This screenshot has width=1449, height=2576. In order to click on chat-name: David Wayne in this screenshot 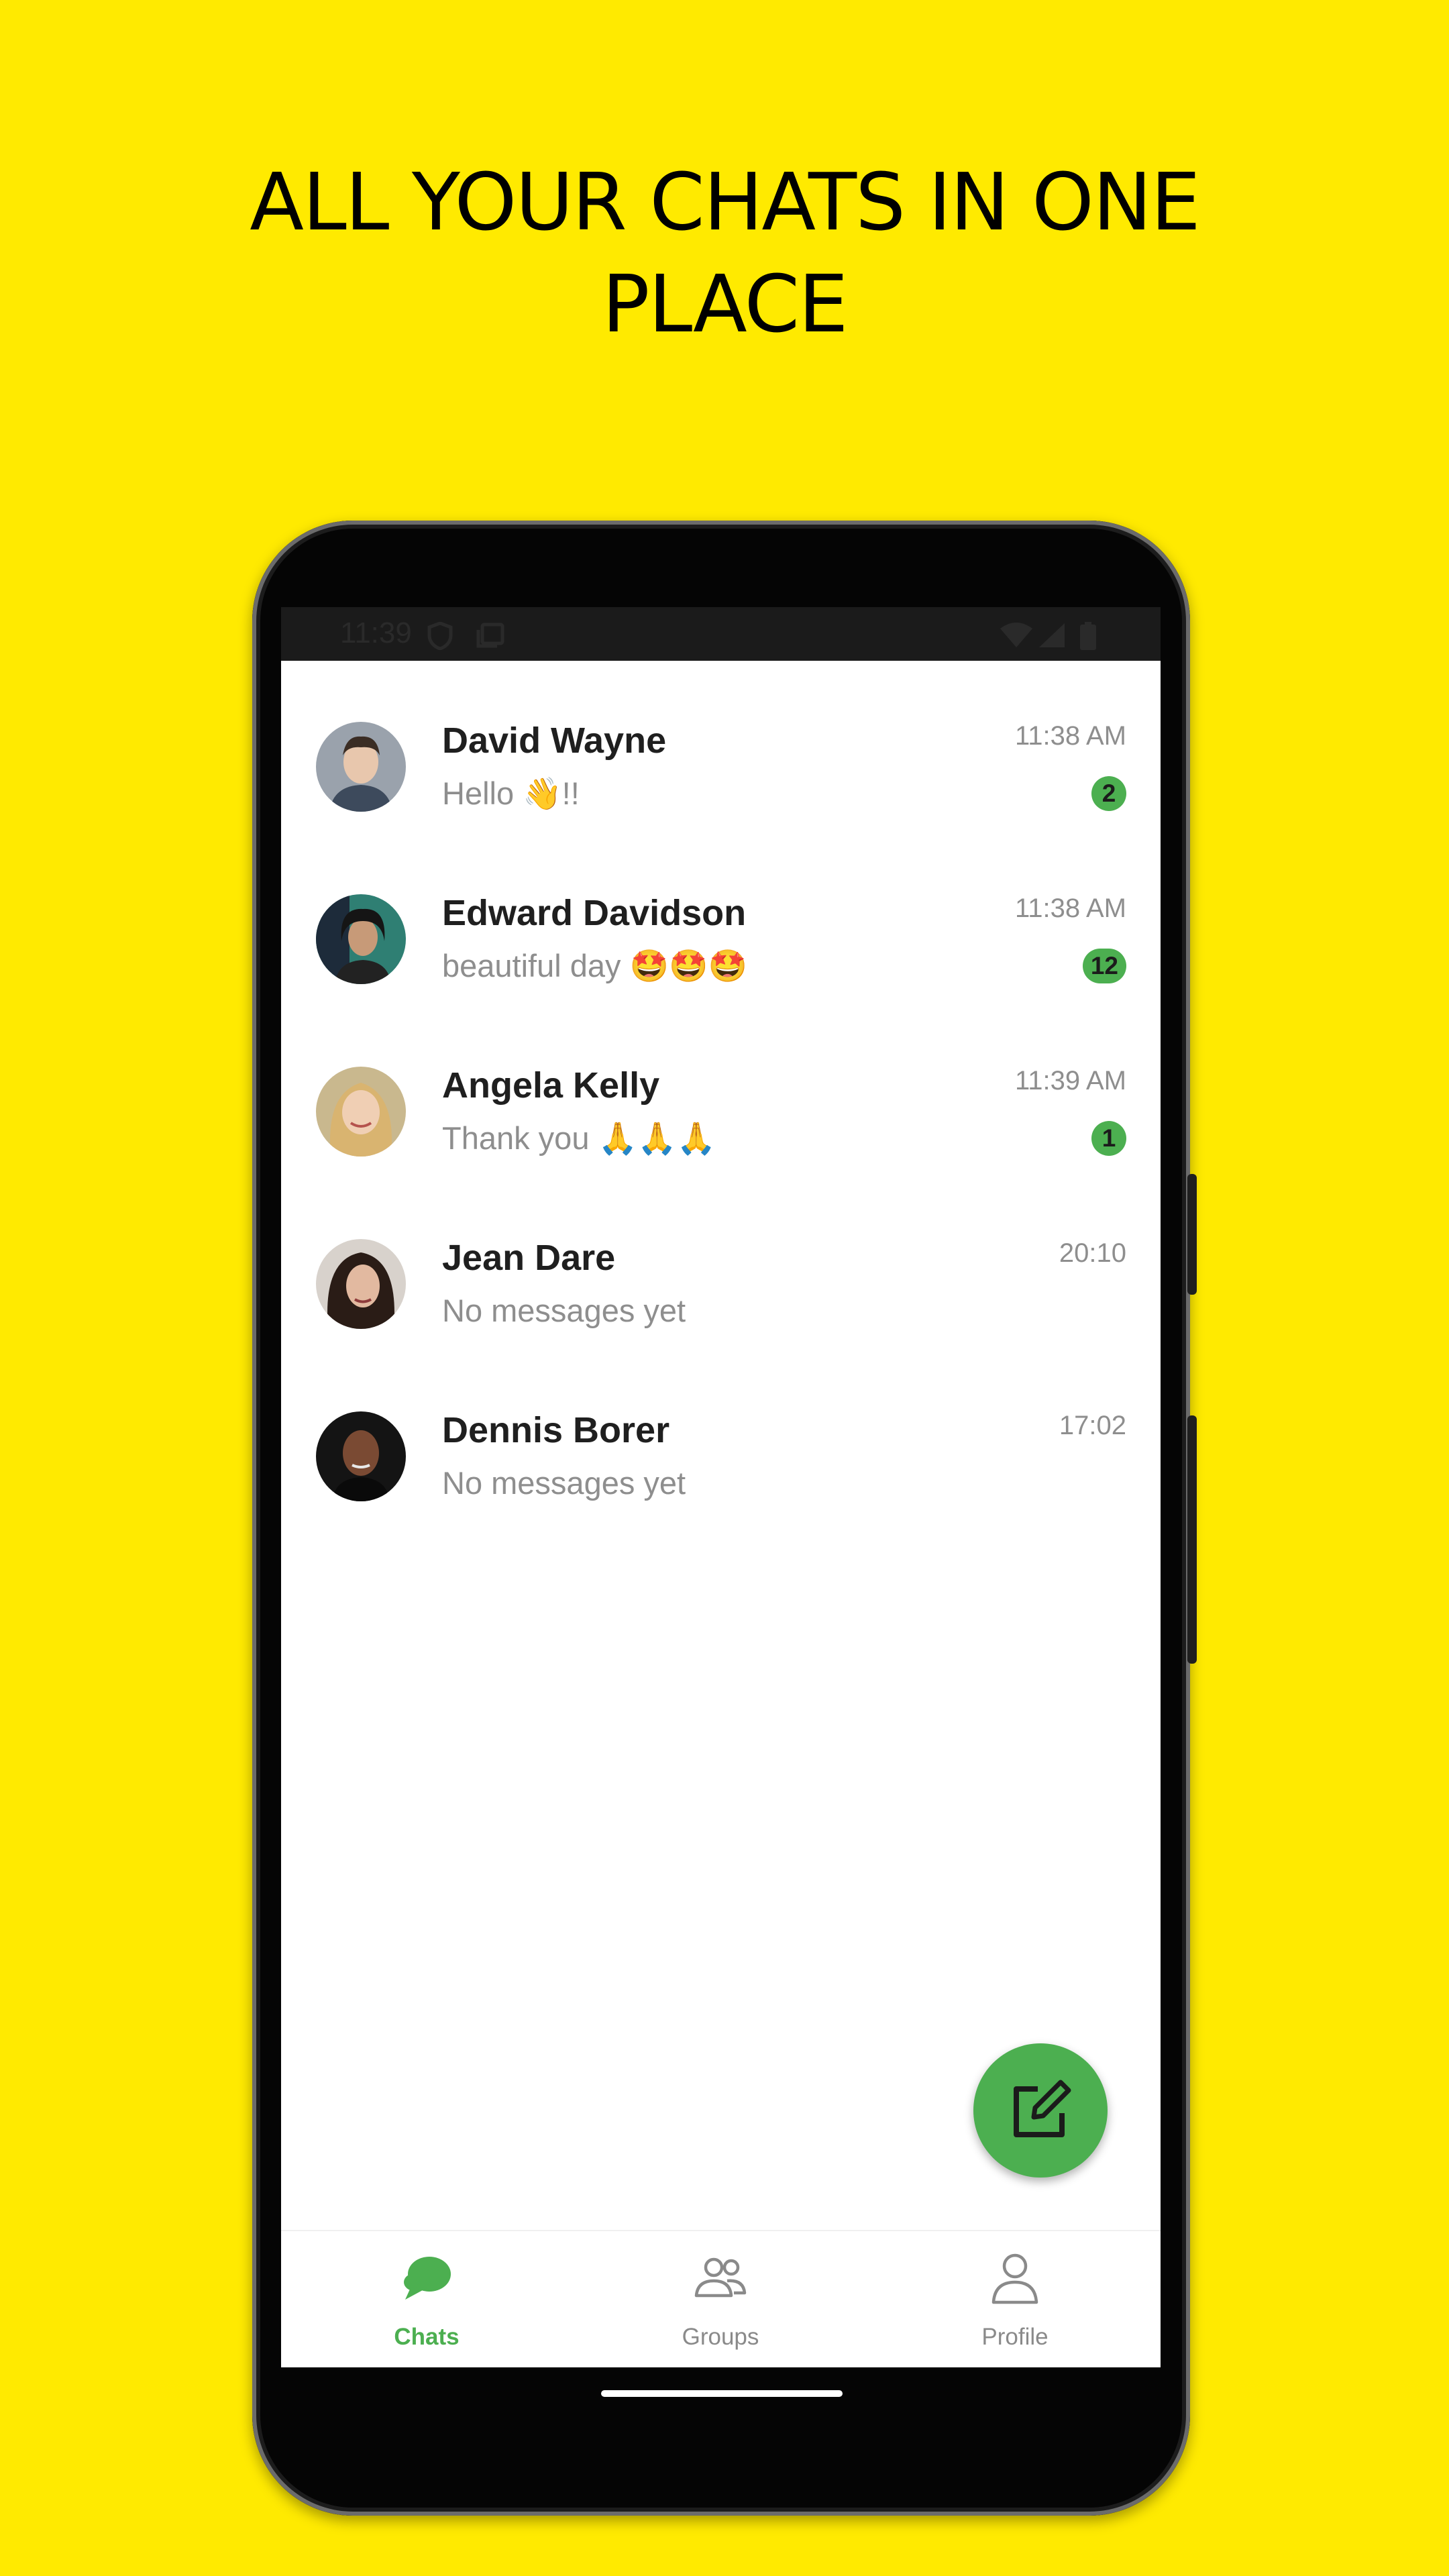, I will do `click(554, 740)`.